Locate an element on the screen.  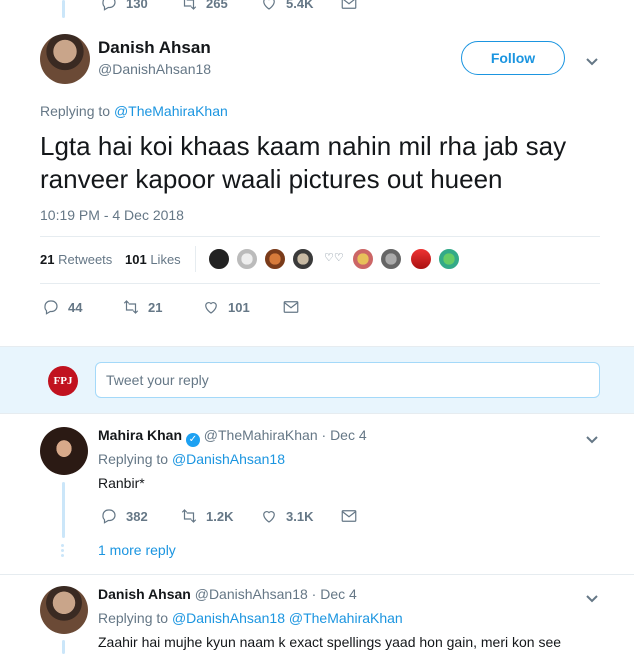
tweet-text-line2: ranveer kapoor waali pictures out hueen is located at coordinates (271, 179).